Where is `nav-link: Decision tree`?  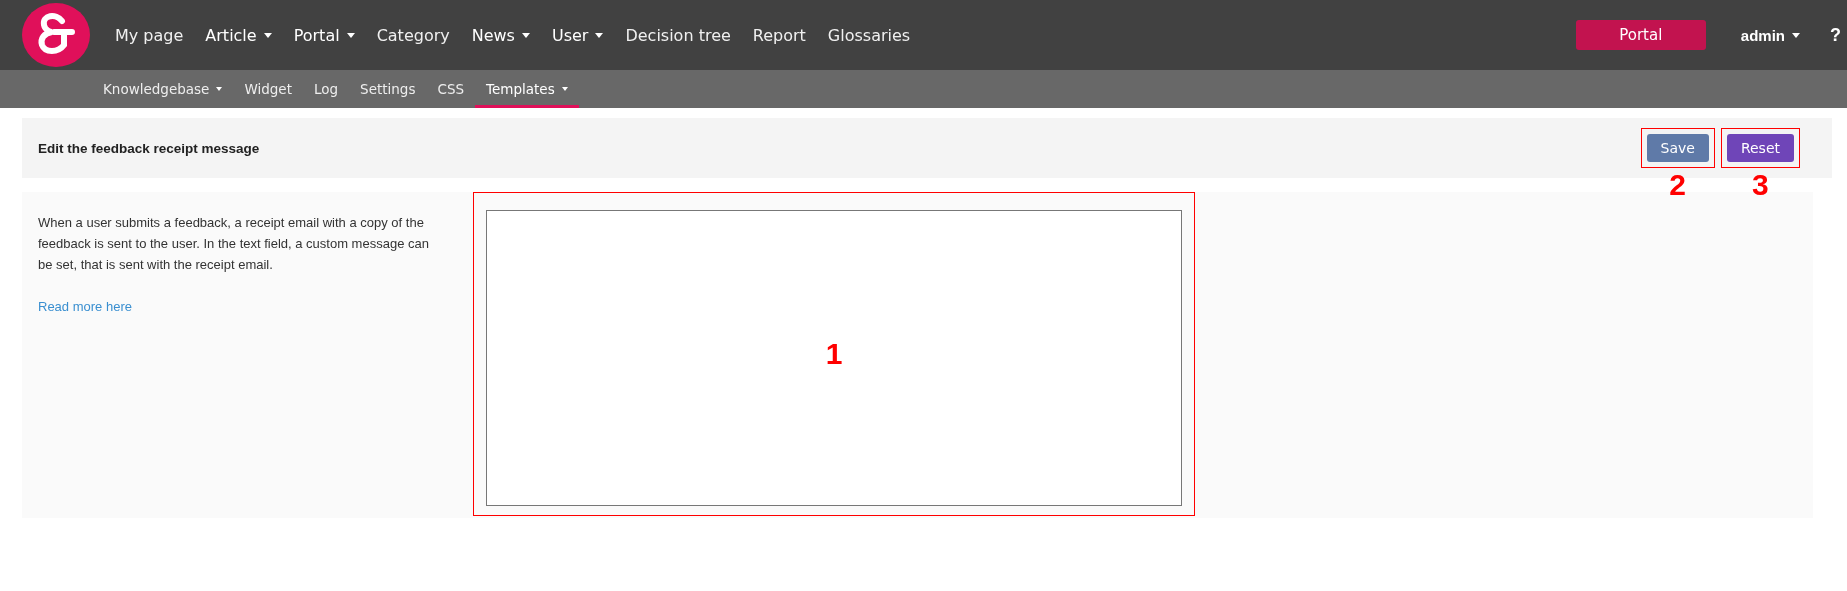
nav-link: Decision tree is located at coordinates (678, 35).